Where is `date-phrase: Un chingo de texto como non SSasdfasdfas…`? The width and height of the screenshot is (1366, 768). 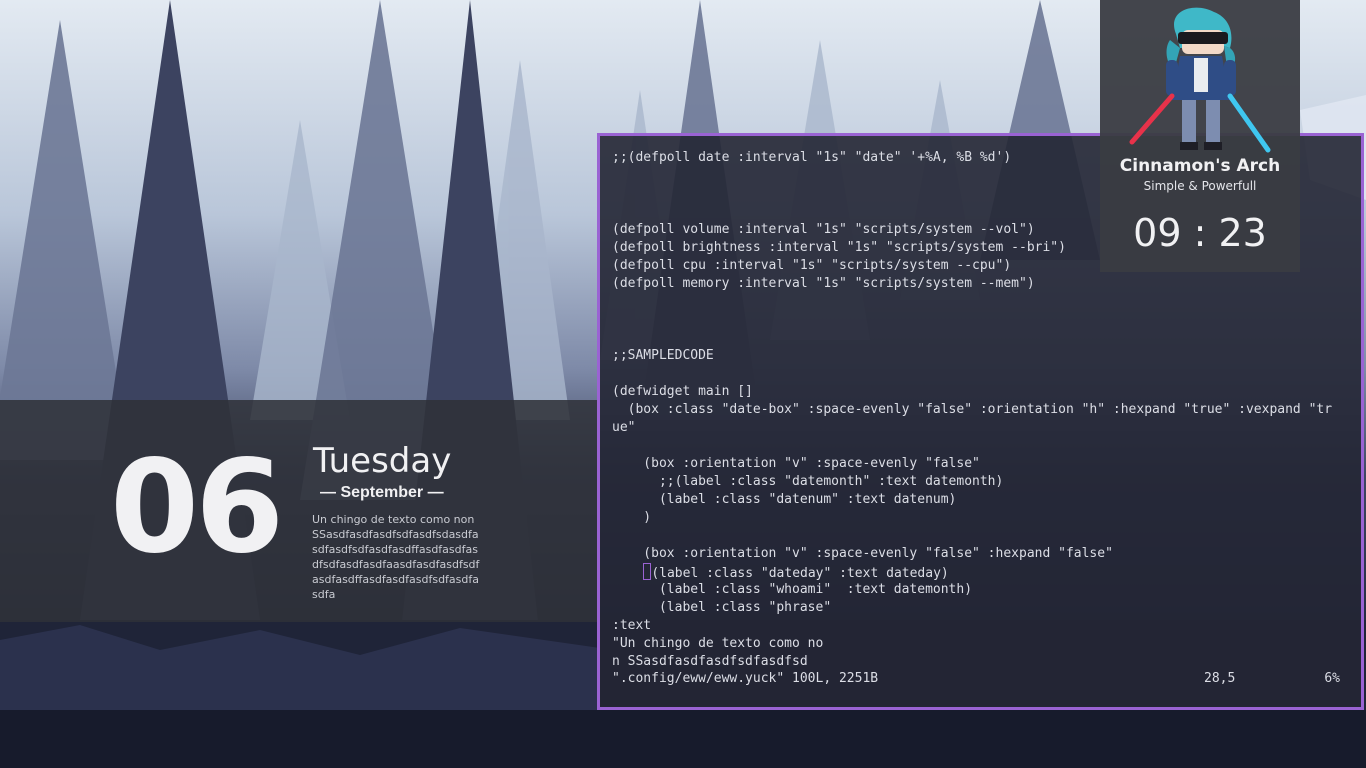
date-phrase: Un chingo de texto como non SSasdfasdfas… is located at coordinates (396, 557).